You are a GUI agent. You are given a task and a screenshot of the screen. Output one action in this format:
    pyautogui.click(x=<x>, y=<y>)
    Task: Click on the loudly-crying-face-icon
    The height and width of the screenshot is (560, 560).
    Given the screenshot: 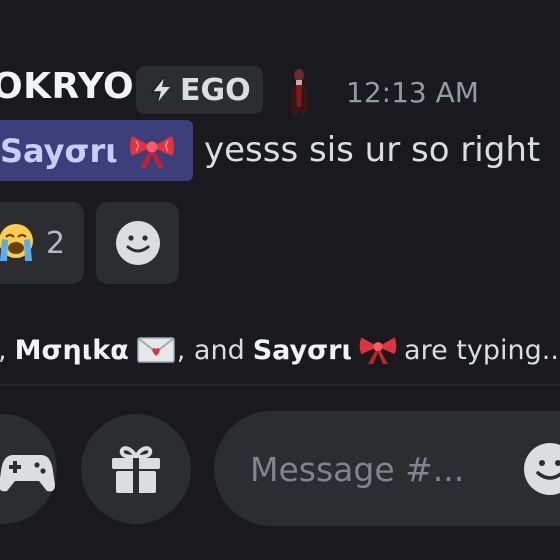 What is the action you would take?
    pyautogui.click(x=16, y=242)
    